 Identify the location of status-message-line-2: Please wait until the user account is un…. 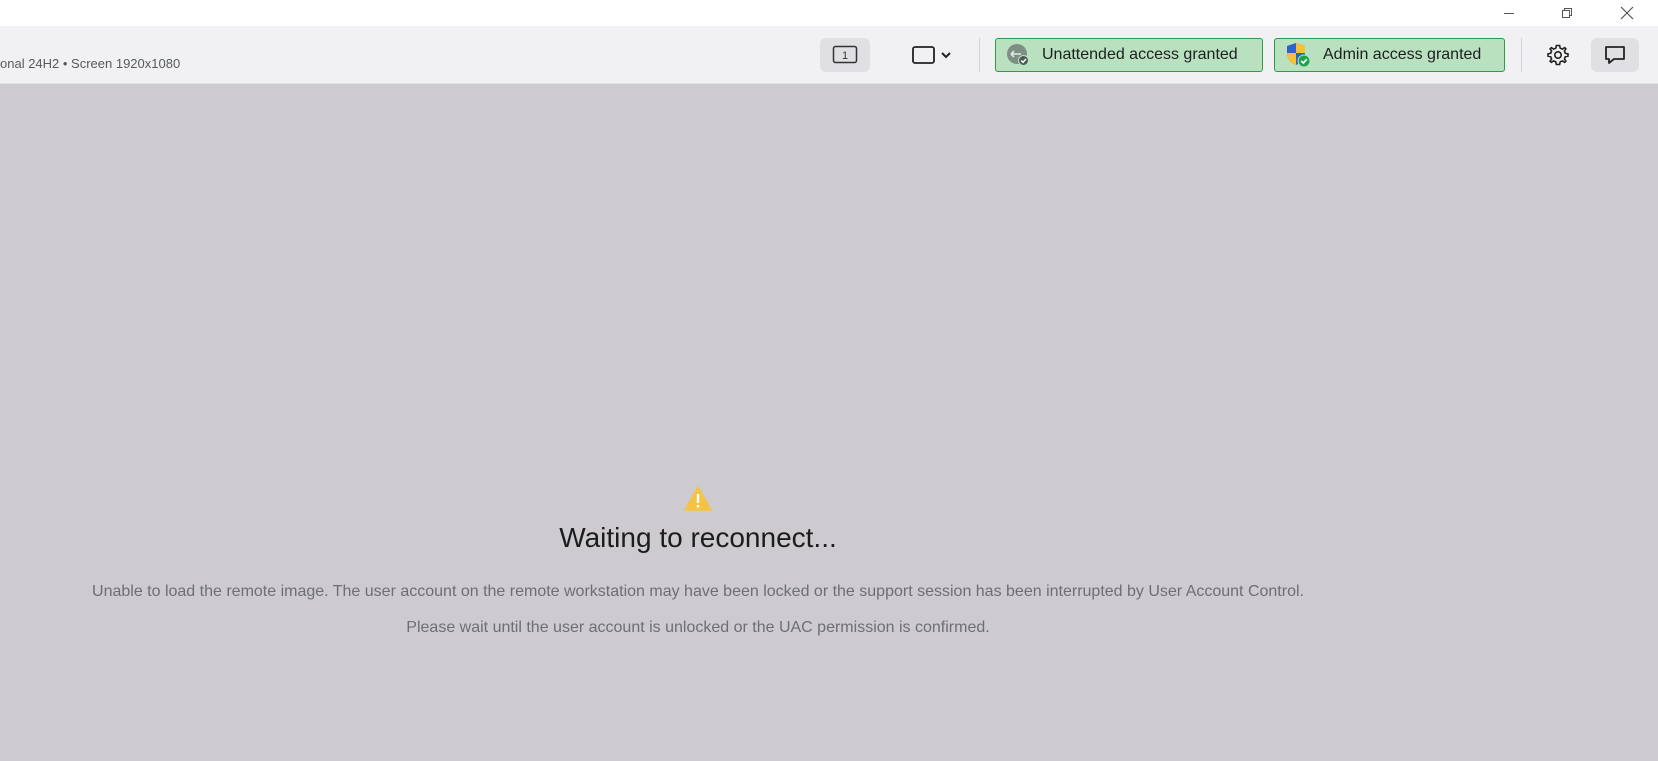
(698, 627).